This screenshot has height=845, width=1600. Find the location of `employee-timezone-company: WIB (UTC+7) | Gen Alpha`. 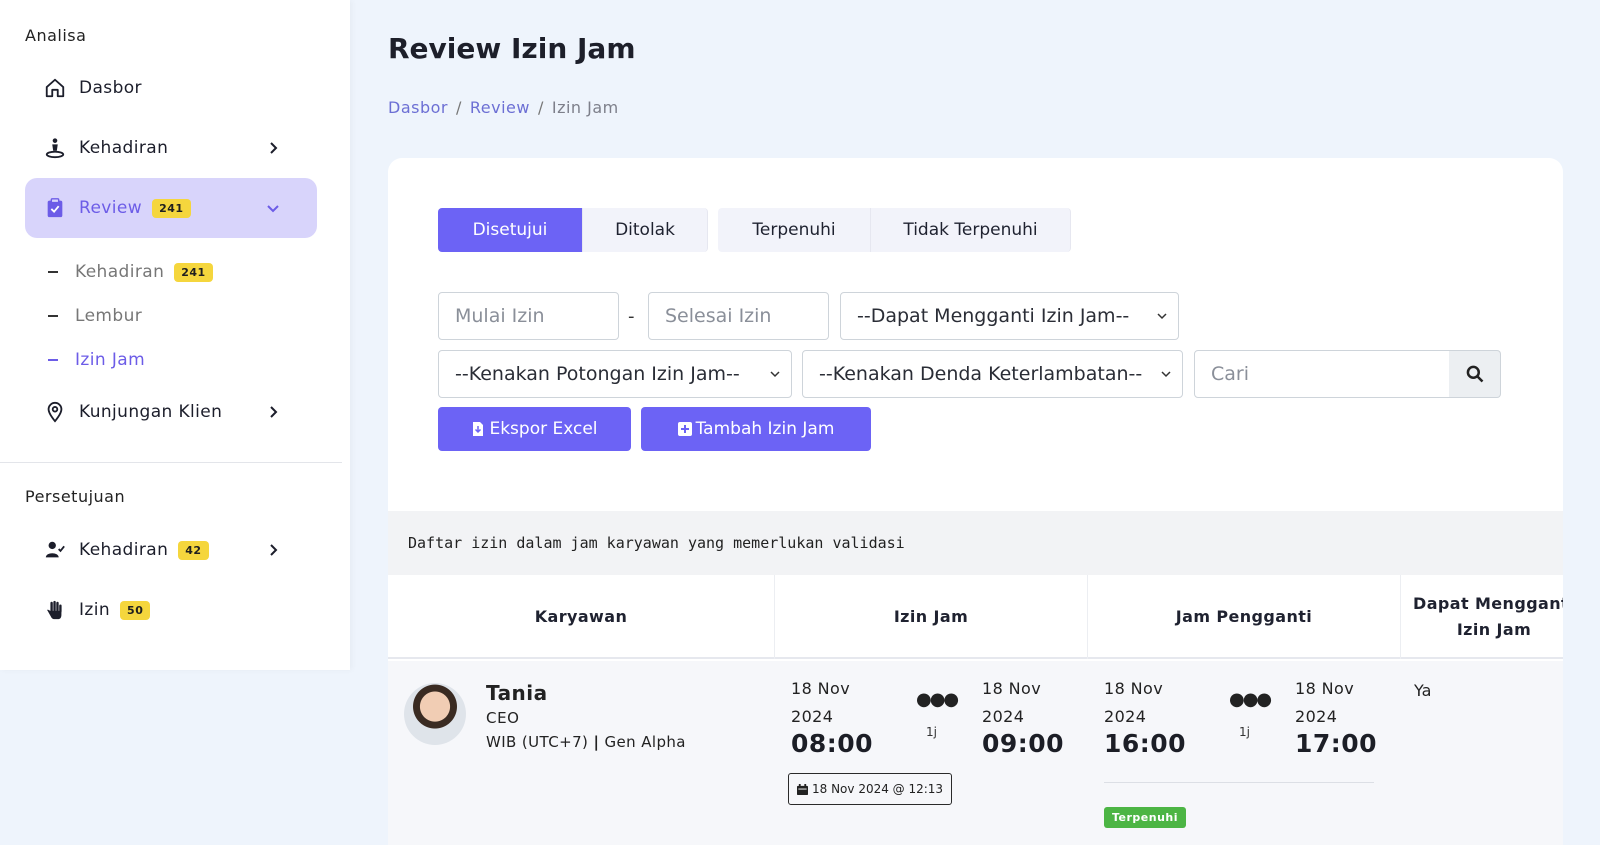

employee-timezone-company: WIB (UTC+7) | Gen Alpha is located at coordinates (586, 742).